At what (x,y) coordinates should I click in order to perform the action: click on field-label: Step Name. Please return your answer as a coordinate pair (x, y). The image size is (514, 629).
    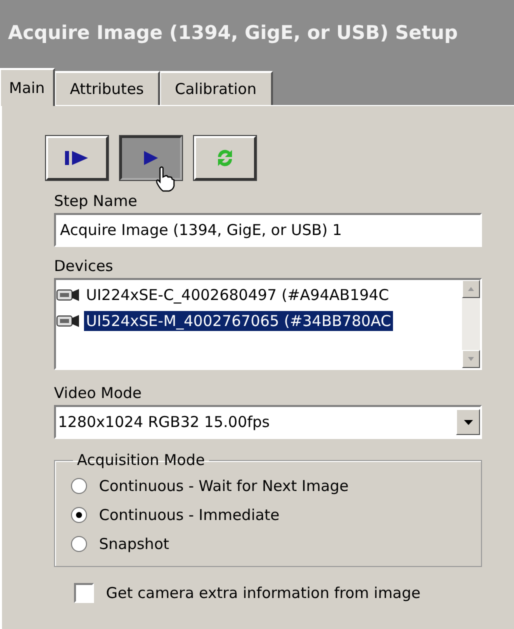
    Looking at the image, I should click on (96, 201).